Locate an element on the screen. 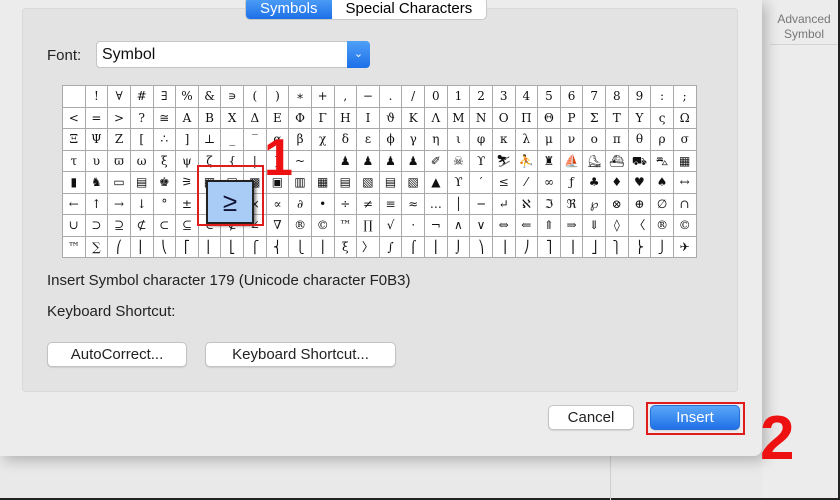 This screenshot has width=840, height=500. symbol-cell: : is located at coordinates (662, 97).